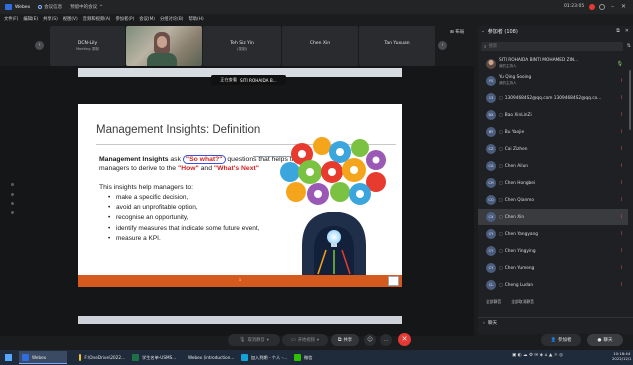  I want to click on taskbar-item-webex: Webex, so click(43, 357).